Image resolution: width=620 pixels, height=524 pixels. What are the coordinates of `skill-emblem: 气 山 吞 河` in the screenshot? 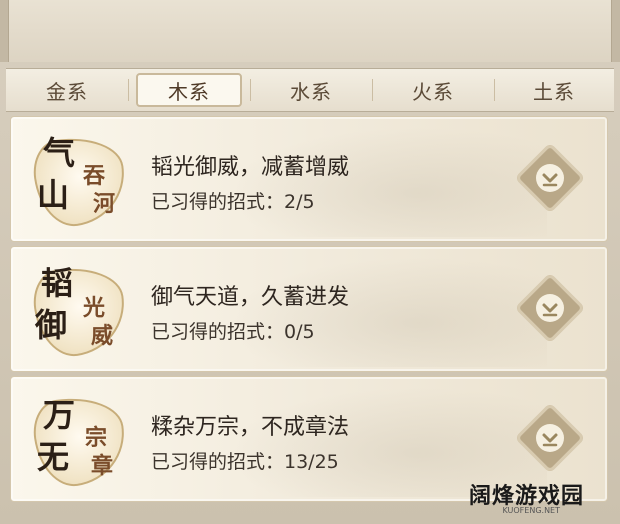 It's located at (79, 179).